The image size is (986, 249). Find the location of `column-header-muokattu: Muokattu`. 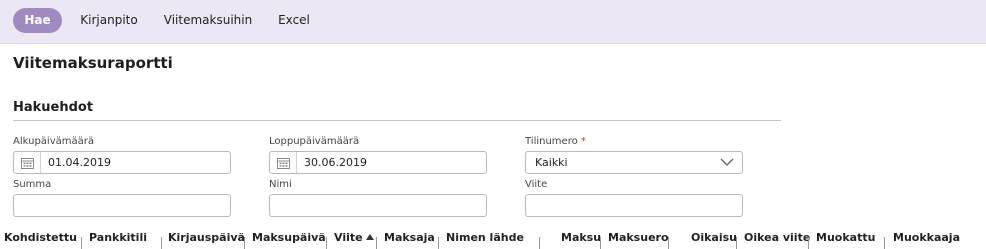

column-header-muokattu: Muokattu is located at coordinates (845, 237).